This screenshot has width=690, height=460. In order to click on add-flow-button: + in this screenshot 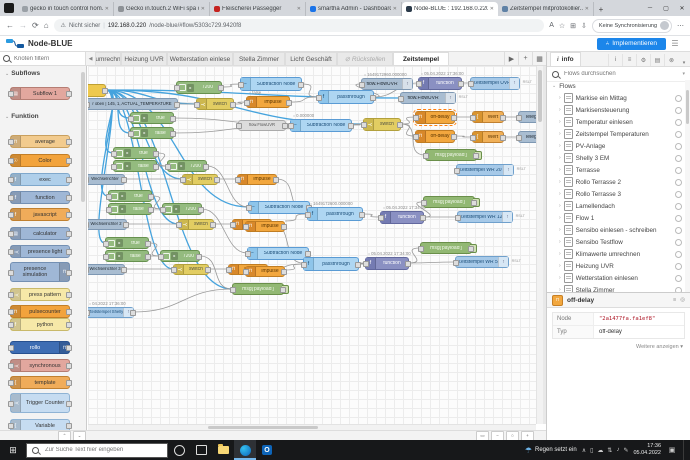, I will do `click(525, 58)`.